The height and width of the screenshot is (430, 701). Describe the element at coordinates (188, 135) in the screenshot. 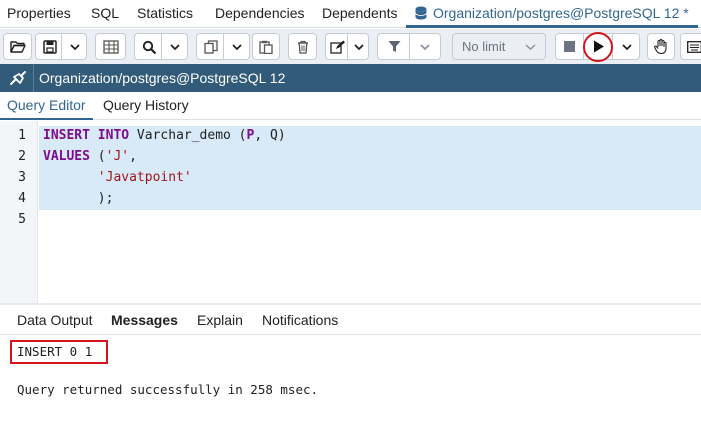

I see `code-text: Varchar_demo (` at that location.